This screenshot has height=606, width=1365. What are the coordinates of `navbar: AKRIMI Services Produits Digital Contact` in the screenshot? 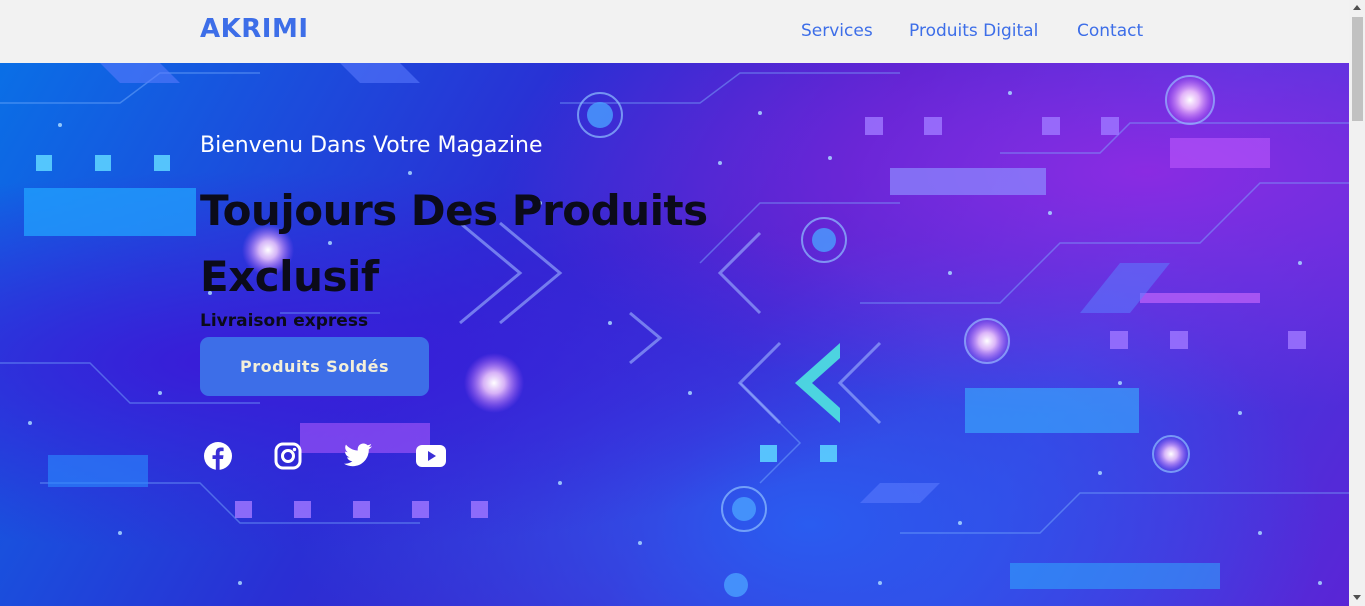 It's located at (674, 31).